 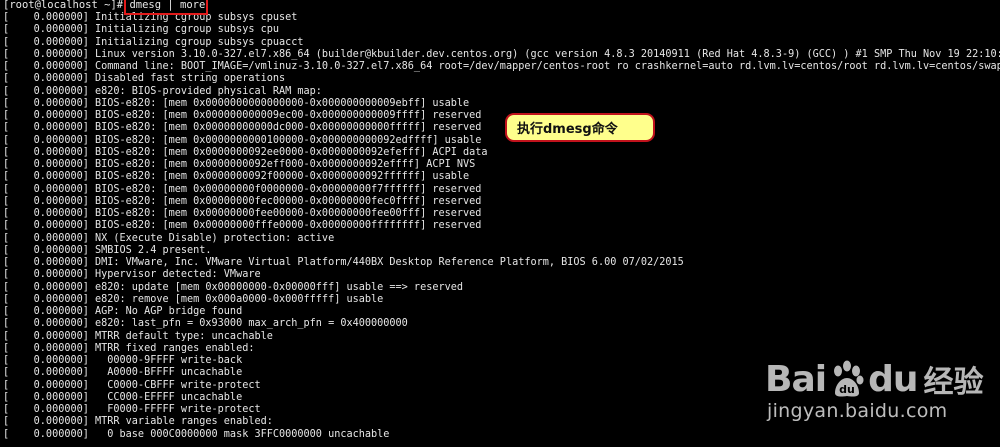 What do you see at coordinates (953, 382) in the screenshot?
I see `jingyan-brand: 经验` at bounding box center [953, 382].